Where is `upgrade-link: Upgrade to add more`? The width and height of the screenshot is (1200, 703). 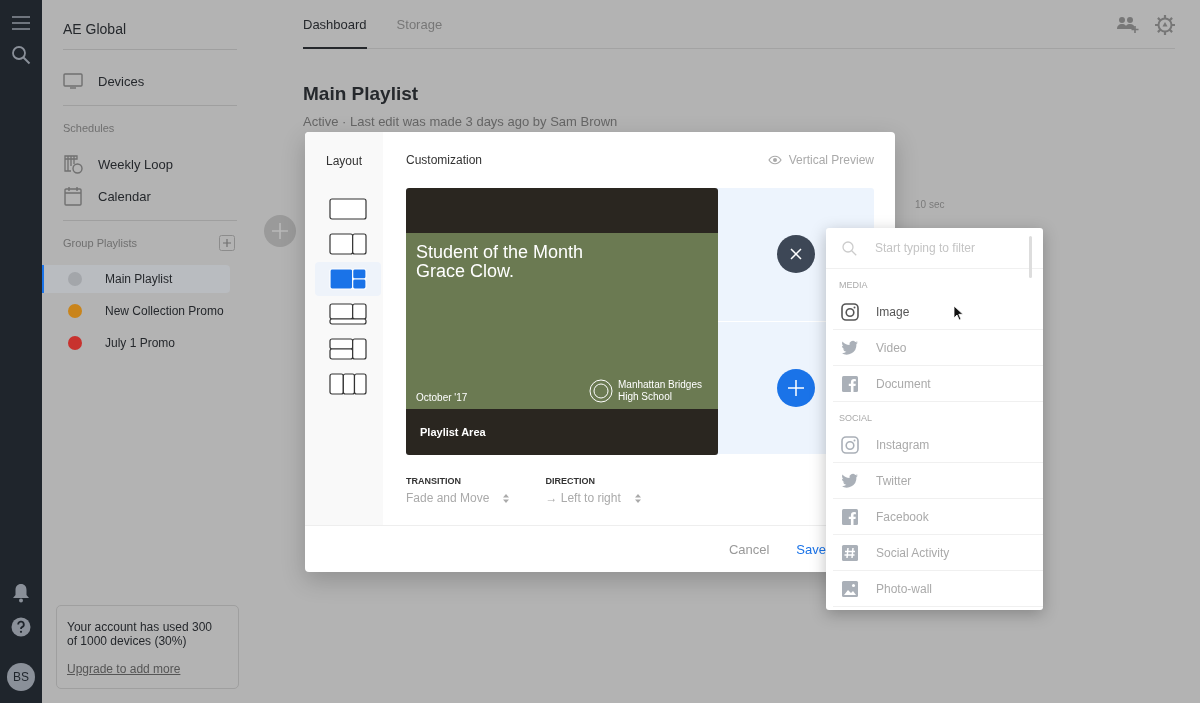
upgrade-link: Upgrade to add more is located at coordinates (124, 669).